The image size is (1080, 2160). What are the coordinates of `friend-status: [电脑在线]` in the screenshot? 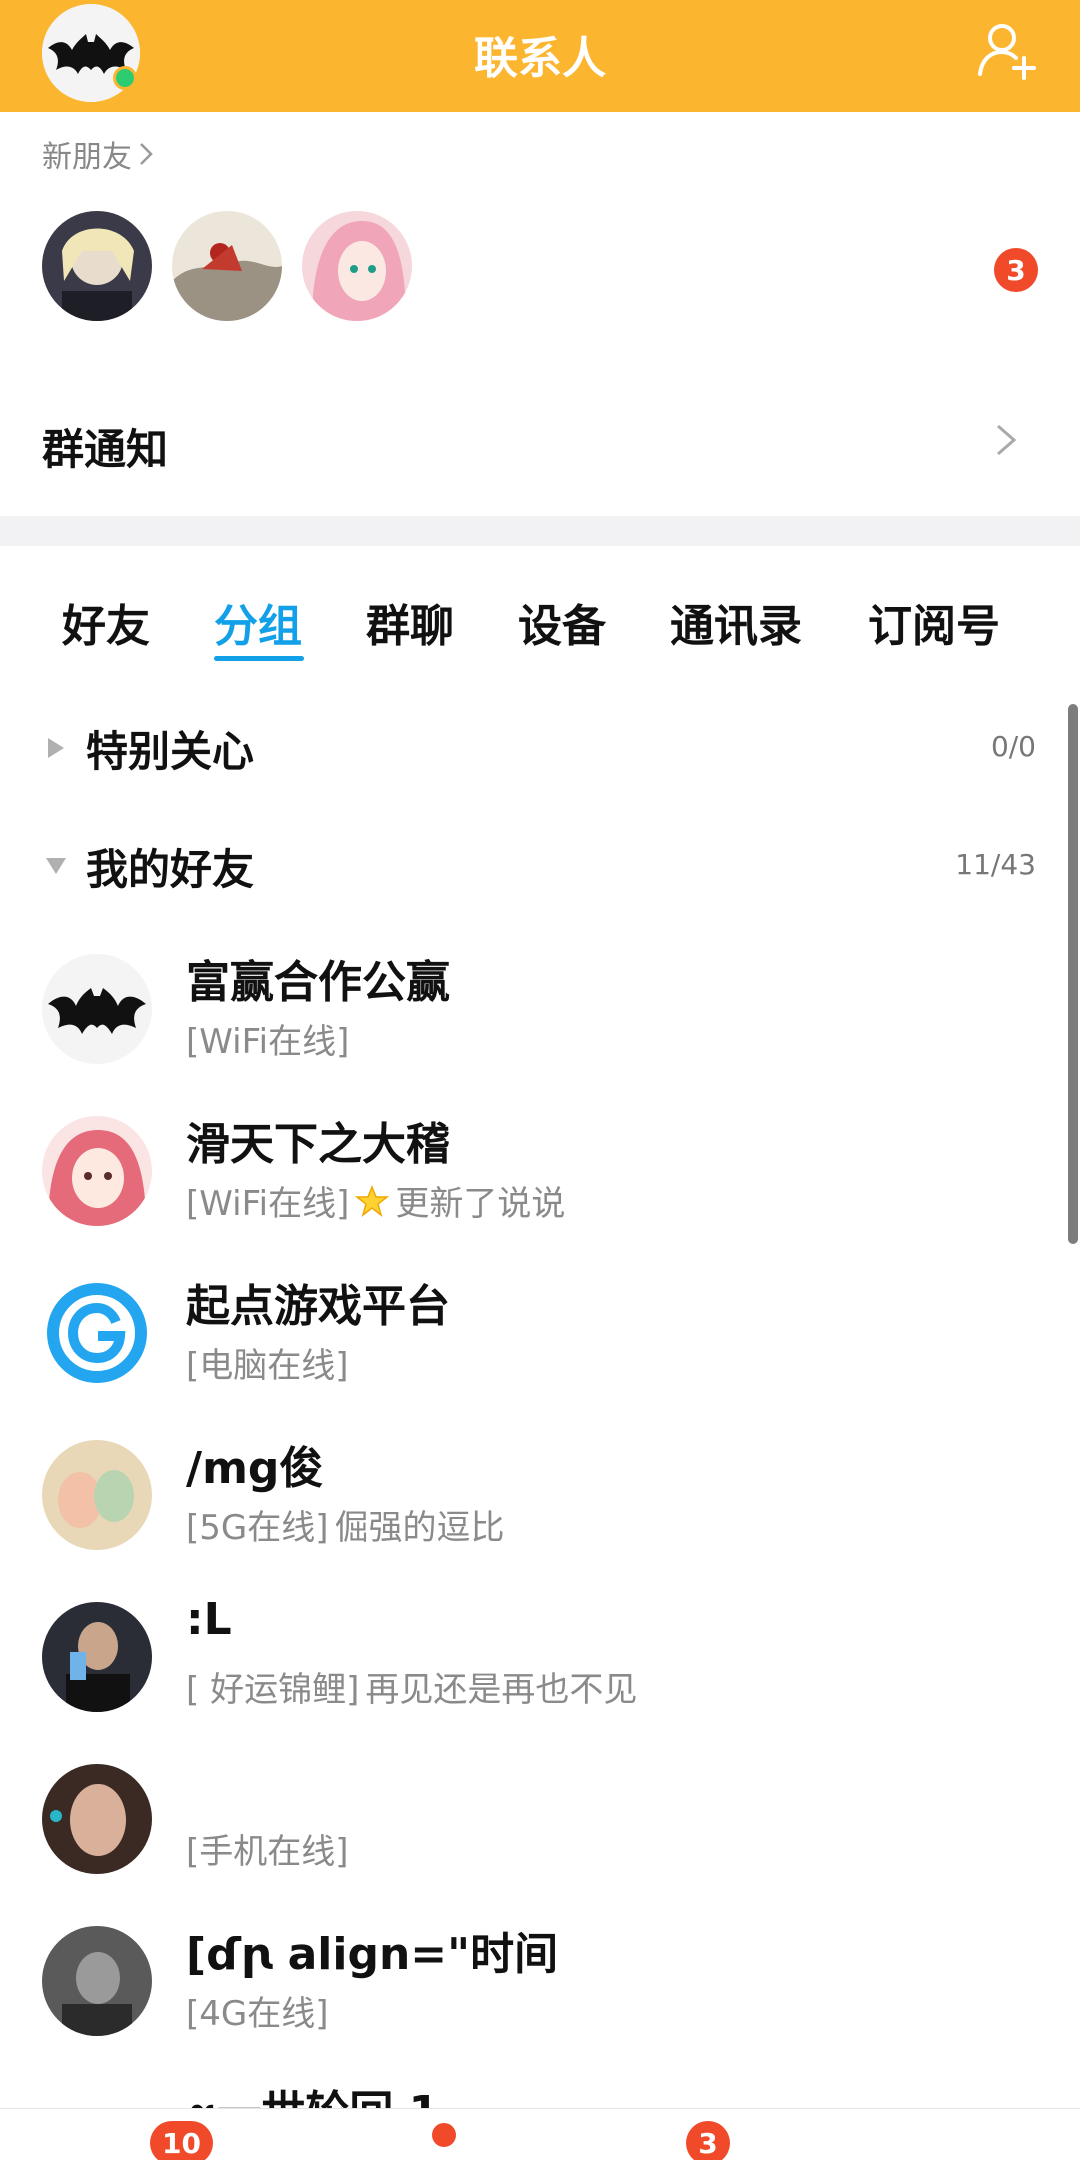 It's located at (267, 1362).